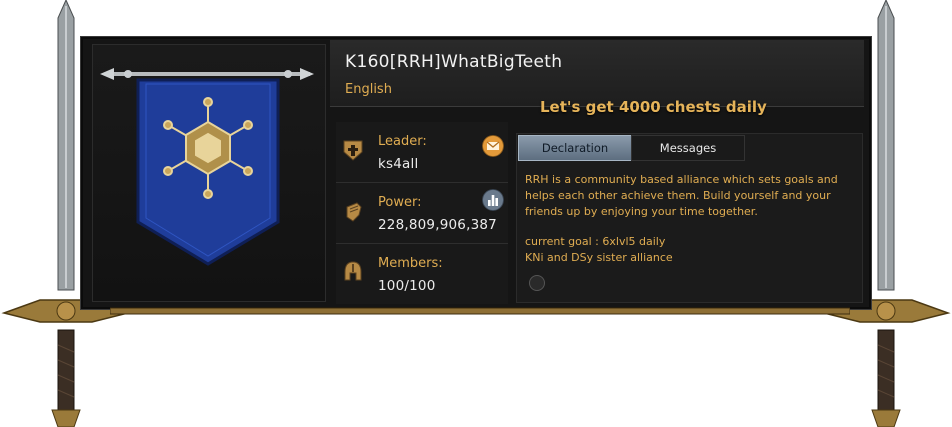  I want to click on power-row: Power: 228,809,906,387, so click(422, 213).